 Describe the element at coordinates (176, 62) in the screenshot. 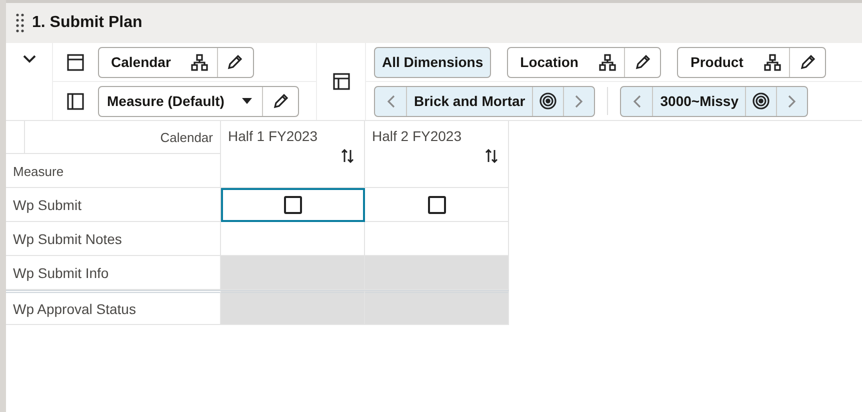

I see `dimension-tile: Calendar` at that location.